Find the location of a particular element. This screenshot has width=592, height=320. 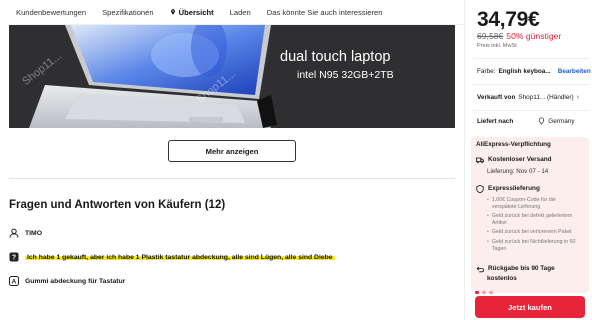

tab-specifications: Spezifikationen is located at coordinates (128, 12).